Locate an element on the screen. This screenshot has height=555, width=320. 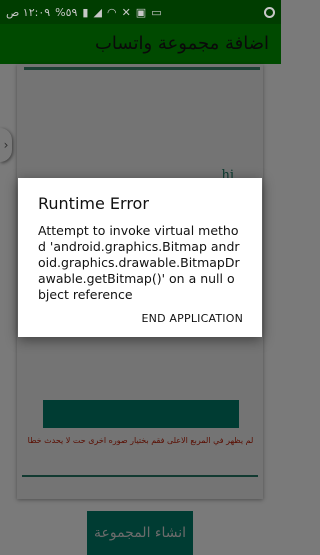
status-bar: ١٢:٠٩ ص %٥٩ ▮ ◢ ◠ ✕ ▣ ▭ is located at coordinates (140, 12).